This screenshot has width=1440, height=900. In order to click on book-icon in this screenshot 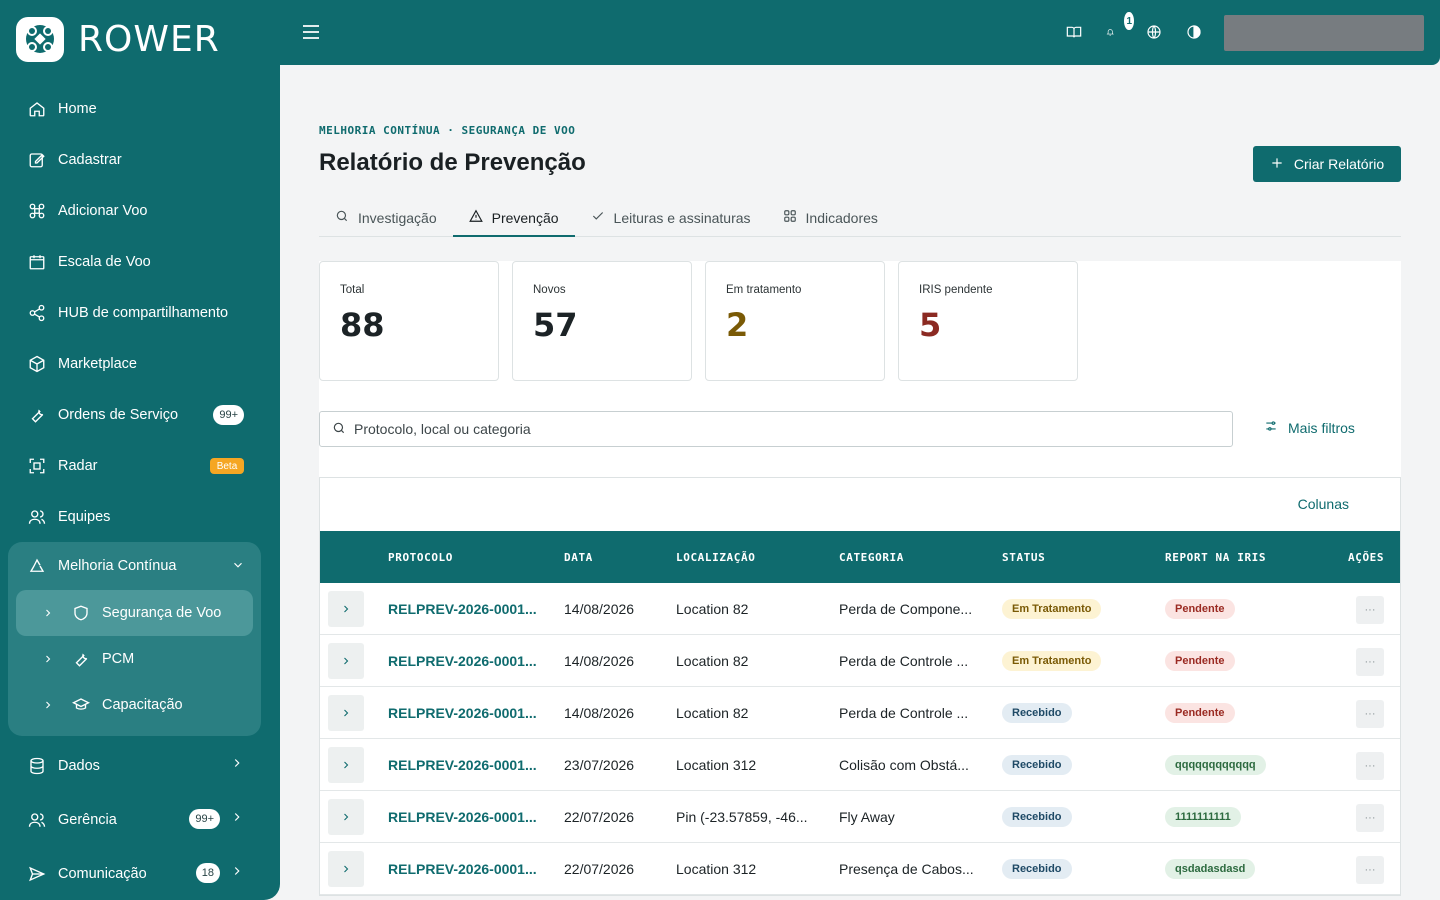, I will do `click(1075, 33)`.